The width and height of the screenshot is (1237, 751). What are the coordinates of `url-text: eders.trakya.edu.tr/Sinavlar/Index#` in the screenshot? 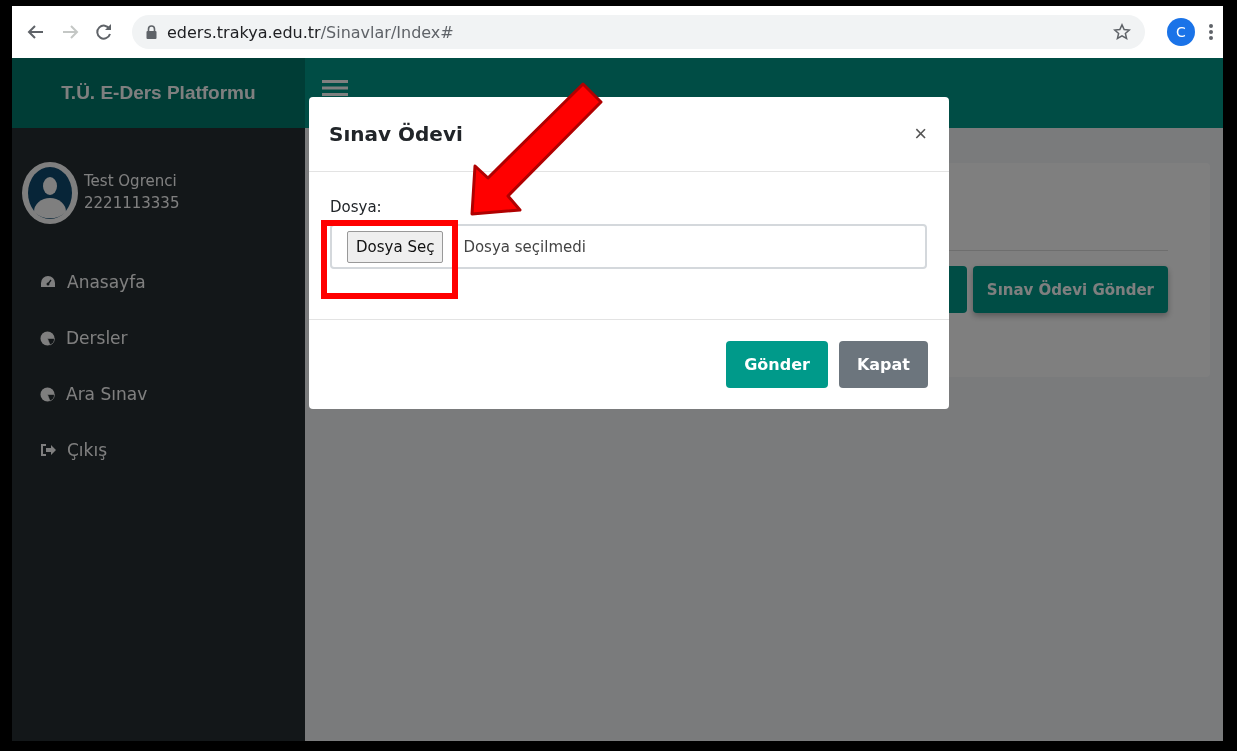 It's located at (310, 32).